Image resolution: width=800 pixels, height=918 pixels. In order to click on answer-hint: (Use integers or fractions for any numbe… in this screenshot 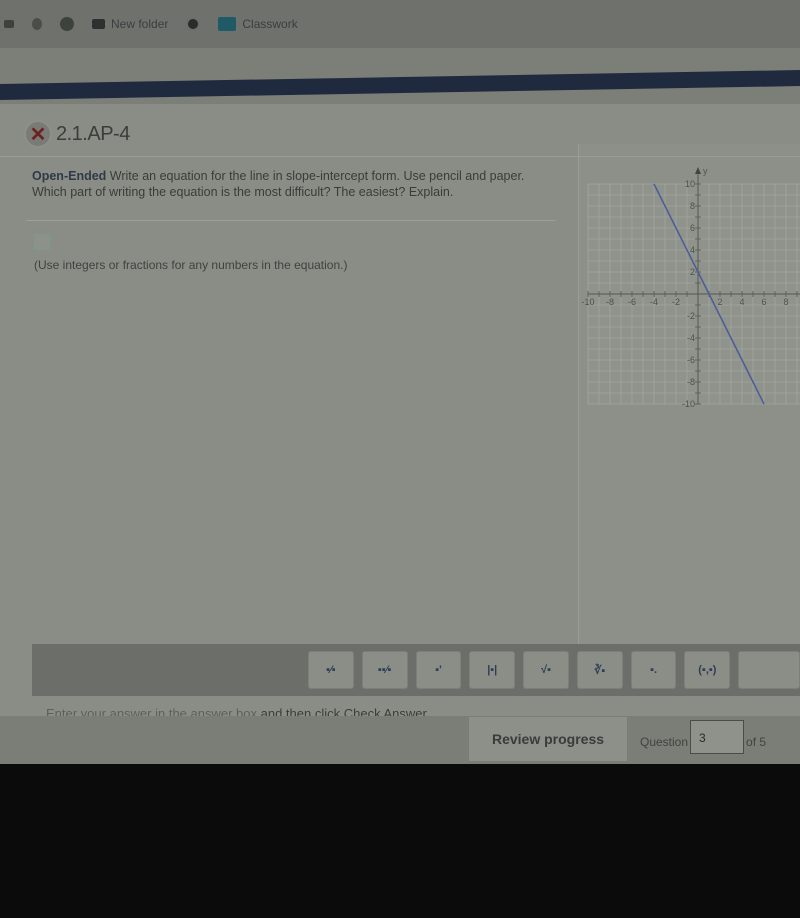, I will do `click(191, 265)`.